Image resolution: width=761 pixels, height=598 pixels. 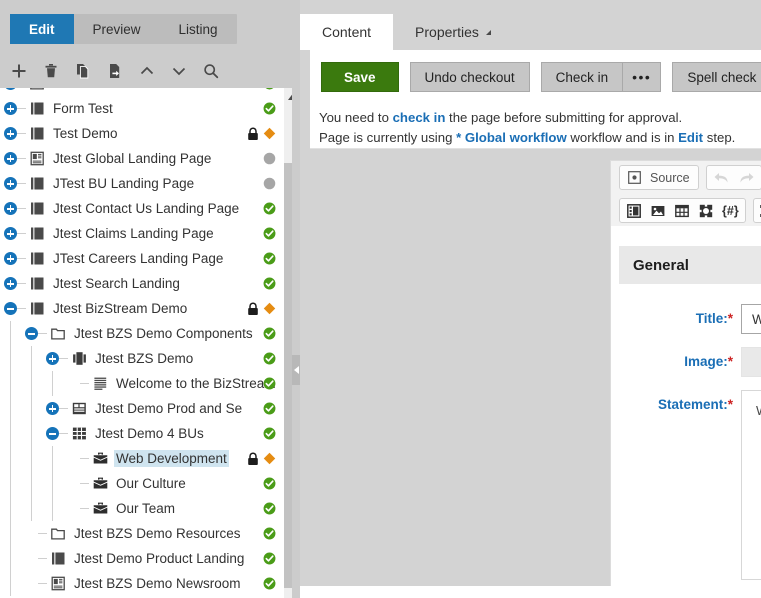 I want to click on tree-node: Jtest Demo 4 BUs, so click(x=142, y=433).